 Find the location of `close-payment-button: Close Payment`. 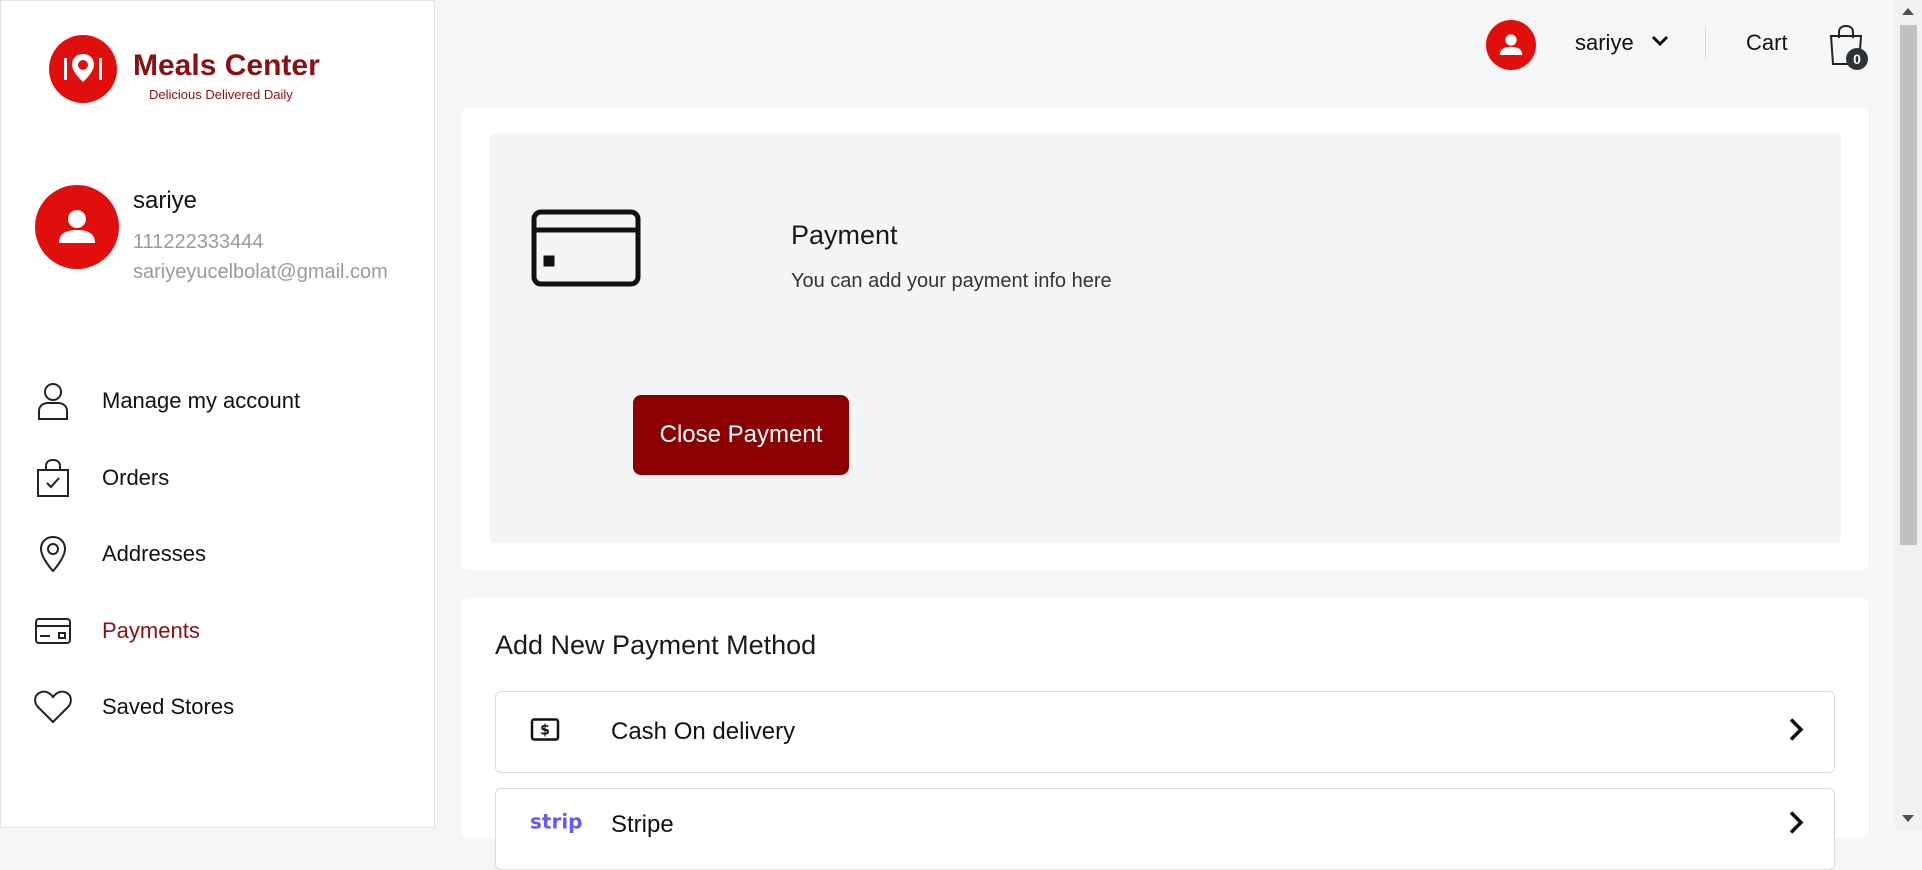

close-payment-button: Close Payment is located at coordinates (741, 435).